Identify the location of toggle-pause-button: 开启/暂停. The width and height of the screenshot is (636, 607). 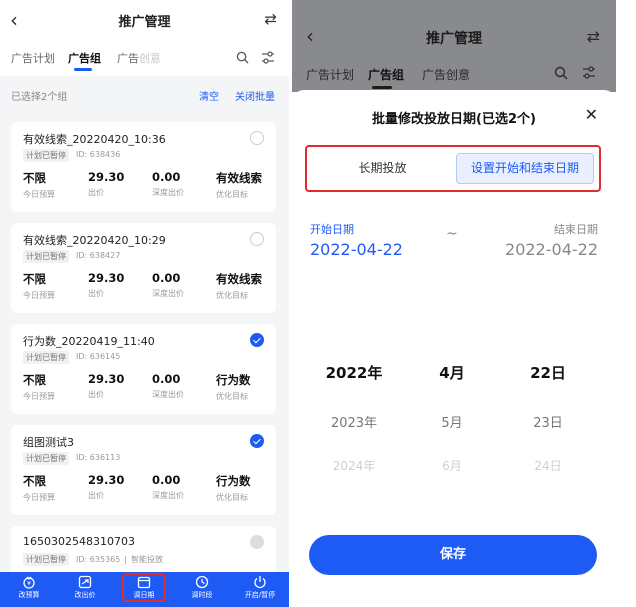
(260, 587).